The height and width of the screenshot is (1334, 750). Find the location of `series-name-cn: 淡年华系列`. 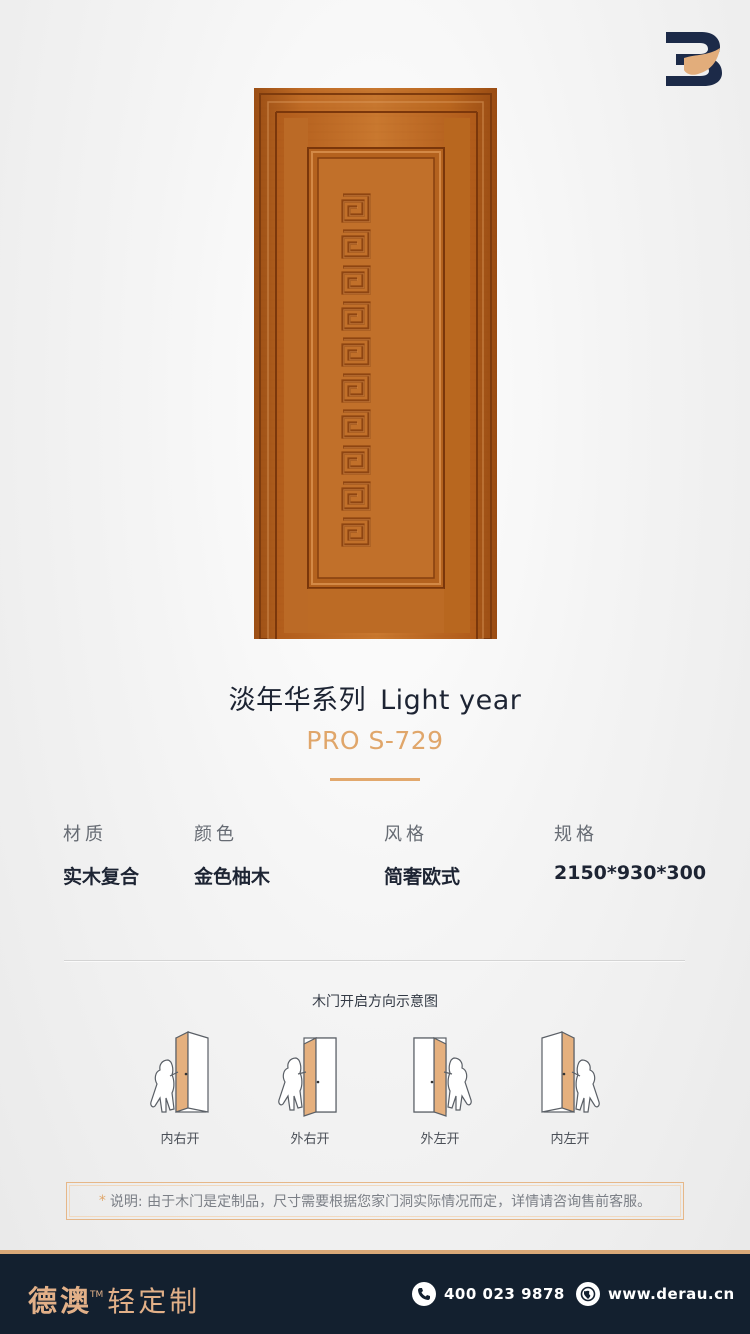

series-name-cn: 淡年华系列 is located at coordinates (297, 700).